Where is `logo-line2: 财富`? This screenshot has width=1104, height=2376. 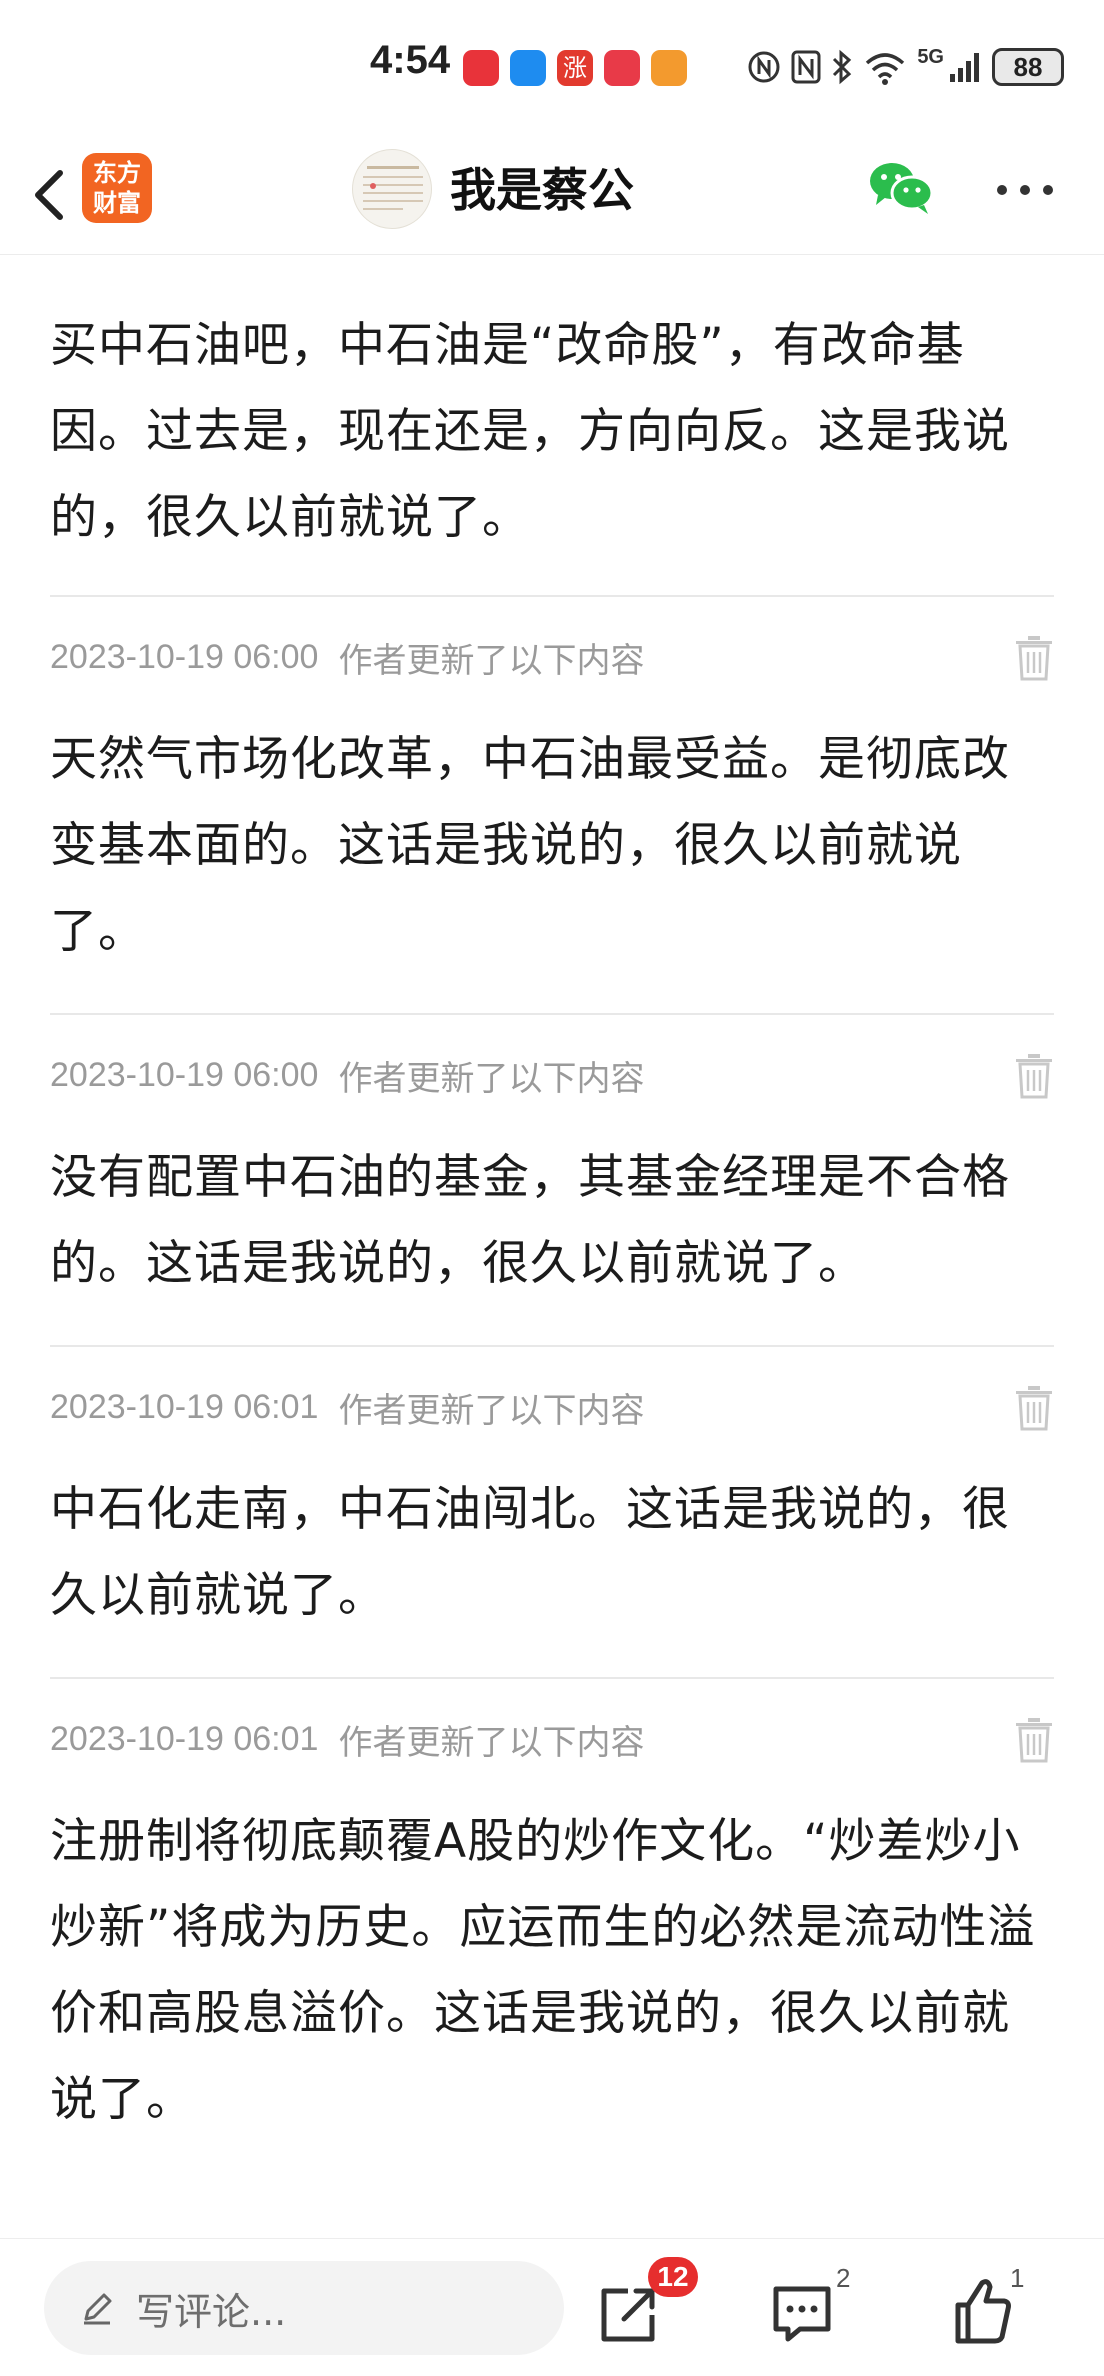
logo-line2: 财富 is located at coordinates (117, 203).